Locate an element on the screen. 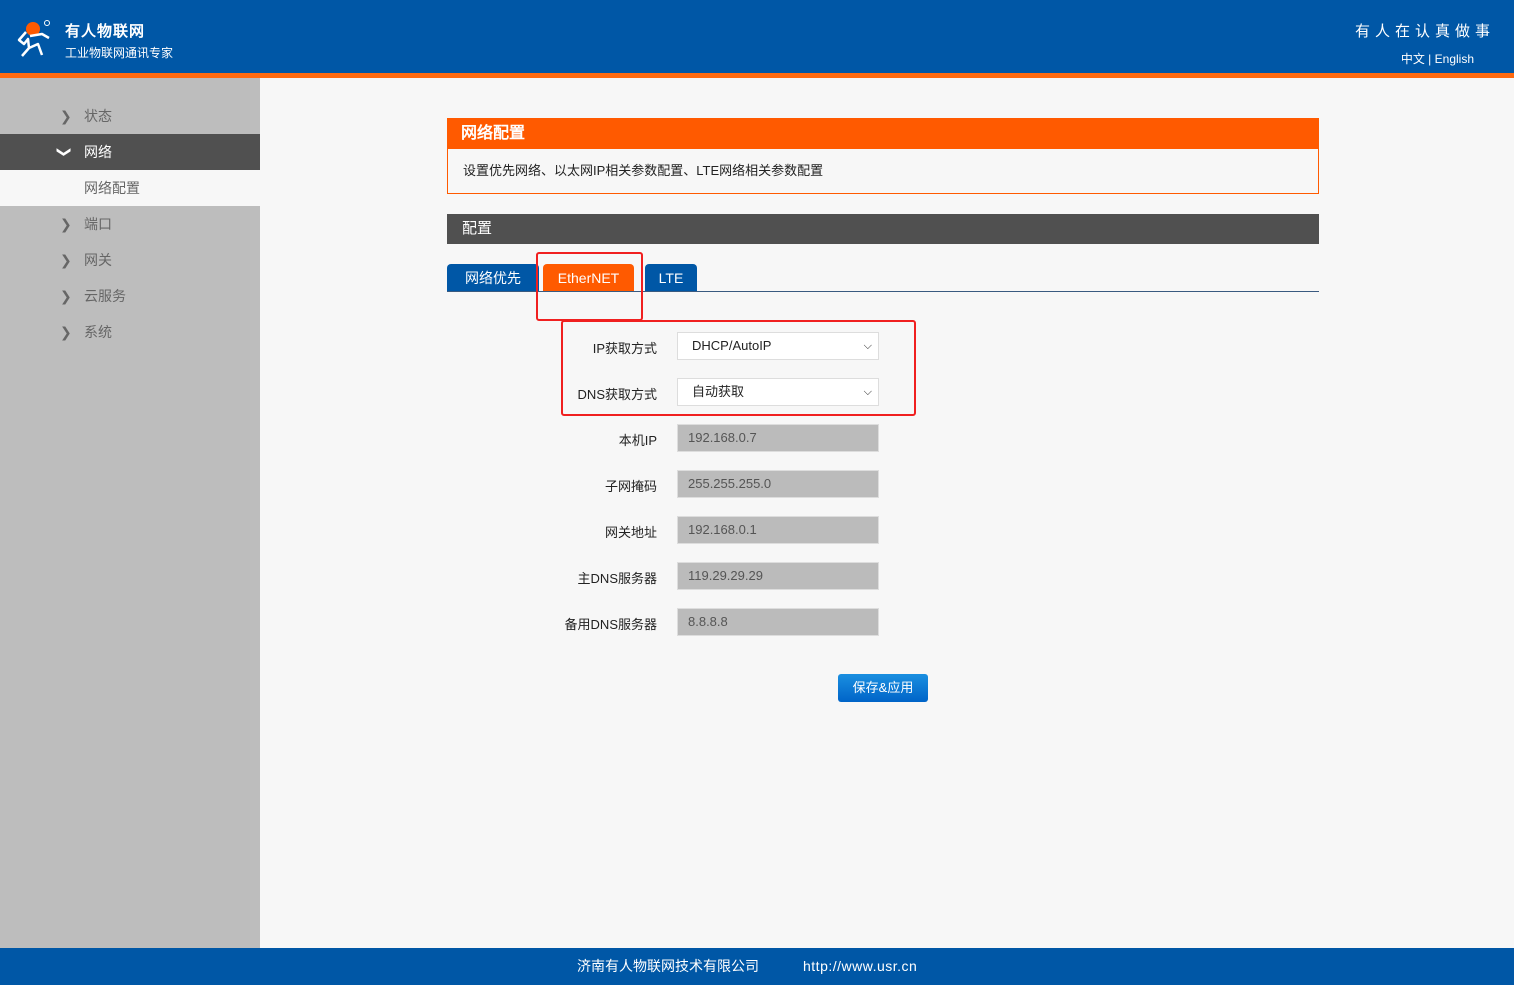  header: 有人物联网 工业物联网通讯专家 有人在认真做事 中文 | English is located at coordinates (757, 36).